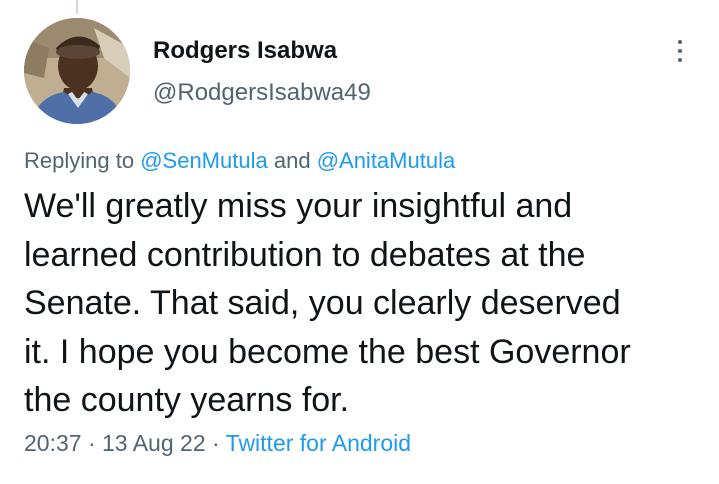  I want to click on tweet-meta: 20:37 · 13 Aug 22 · Twitter for Android, so click(217, 443).